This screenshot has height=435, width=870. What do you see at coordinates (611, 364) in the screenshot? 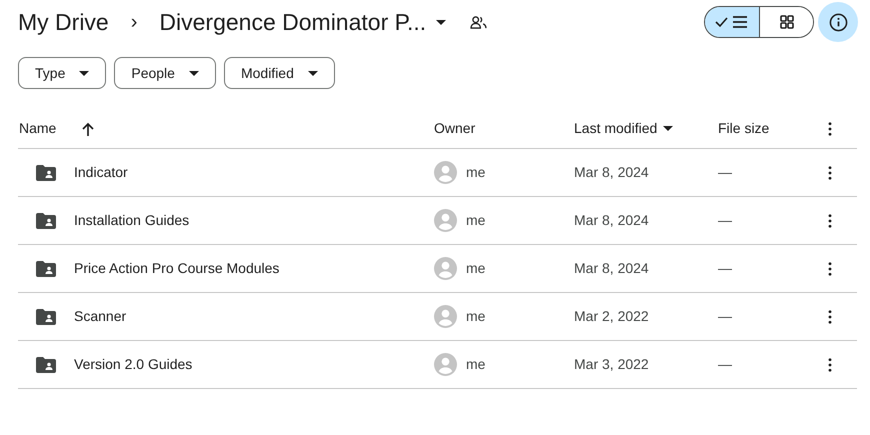
I see `modified-date: Mar 3, 2022` at bounding box center [611, 364].